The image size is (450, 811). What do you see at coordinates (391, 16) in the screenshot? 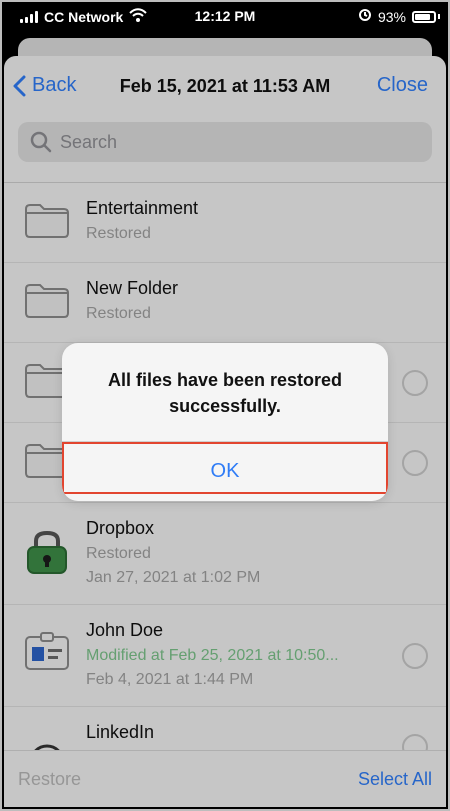
I see `battery-percent: 93%` at bounding box center [391, 16].